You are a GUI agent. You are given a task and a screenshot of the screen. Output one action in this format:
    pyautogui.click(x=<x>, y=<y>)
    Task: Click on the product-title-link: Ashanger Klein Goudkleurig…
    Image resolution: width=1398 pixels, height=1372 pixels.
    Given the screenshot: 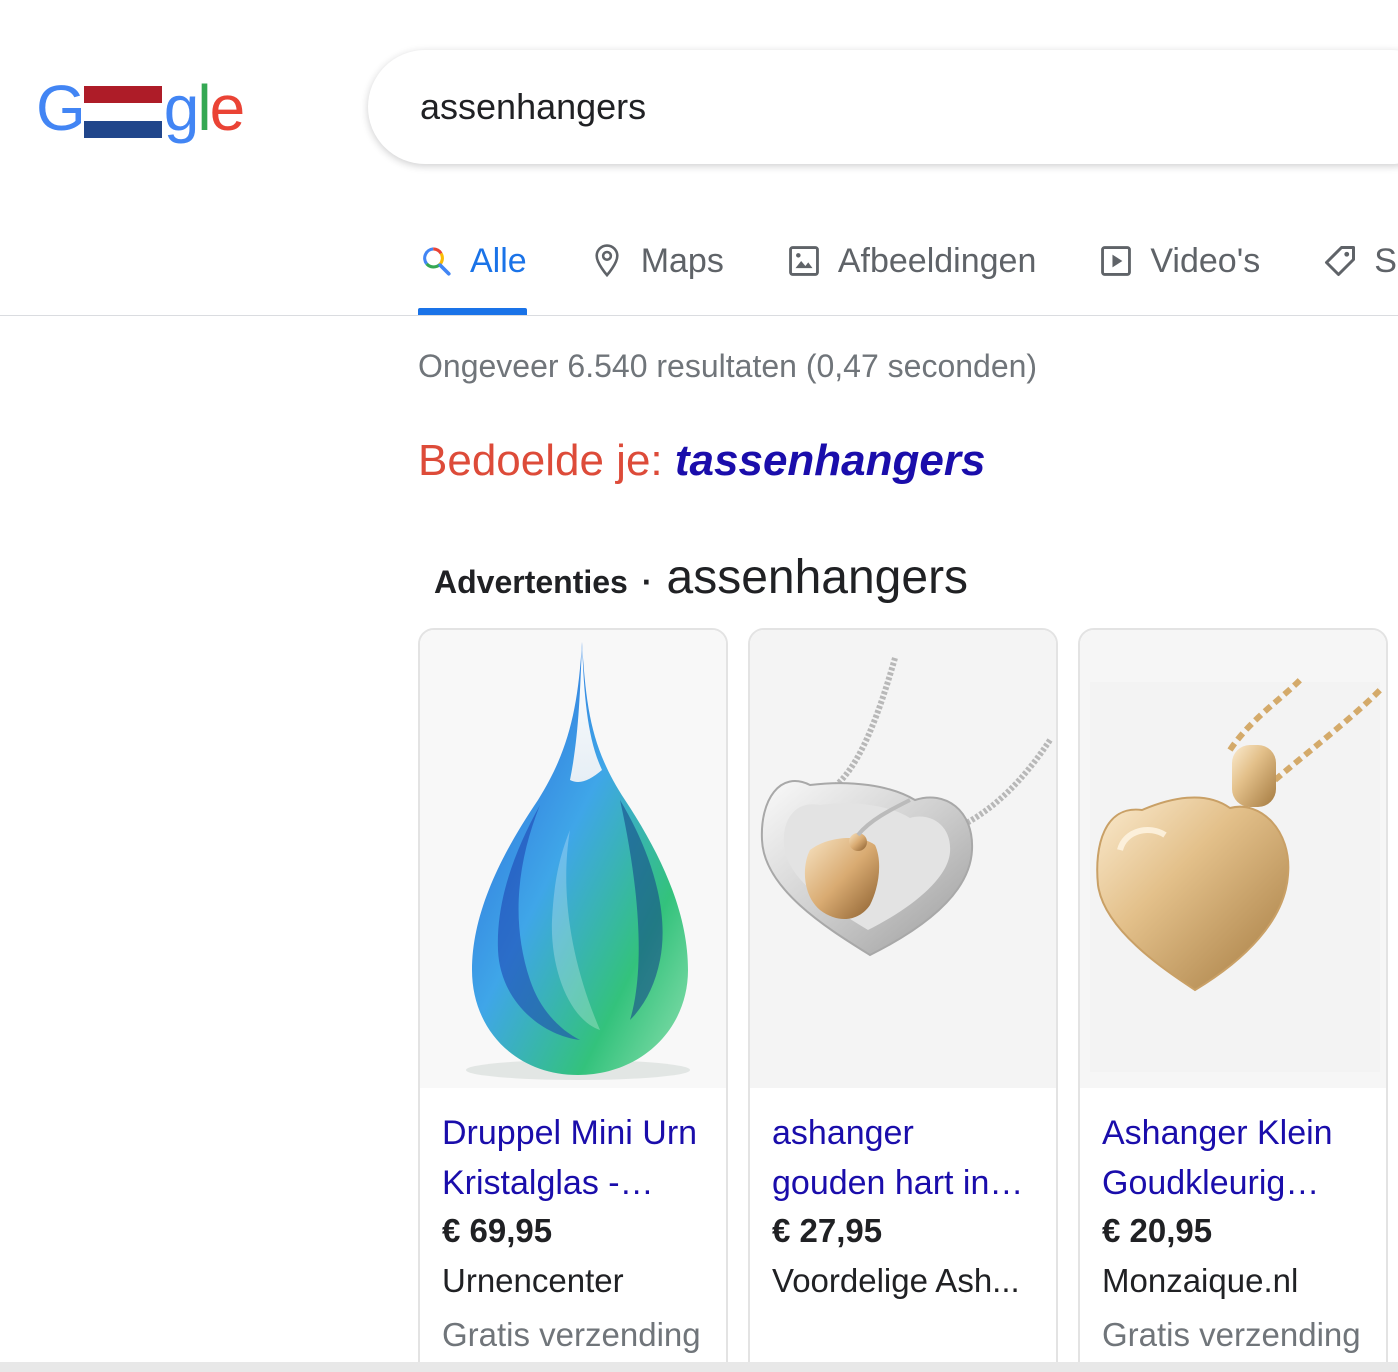 What is the action you would take?
    pyautogui.click(x=1237, y=1158)
    